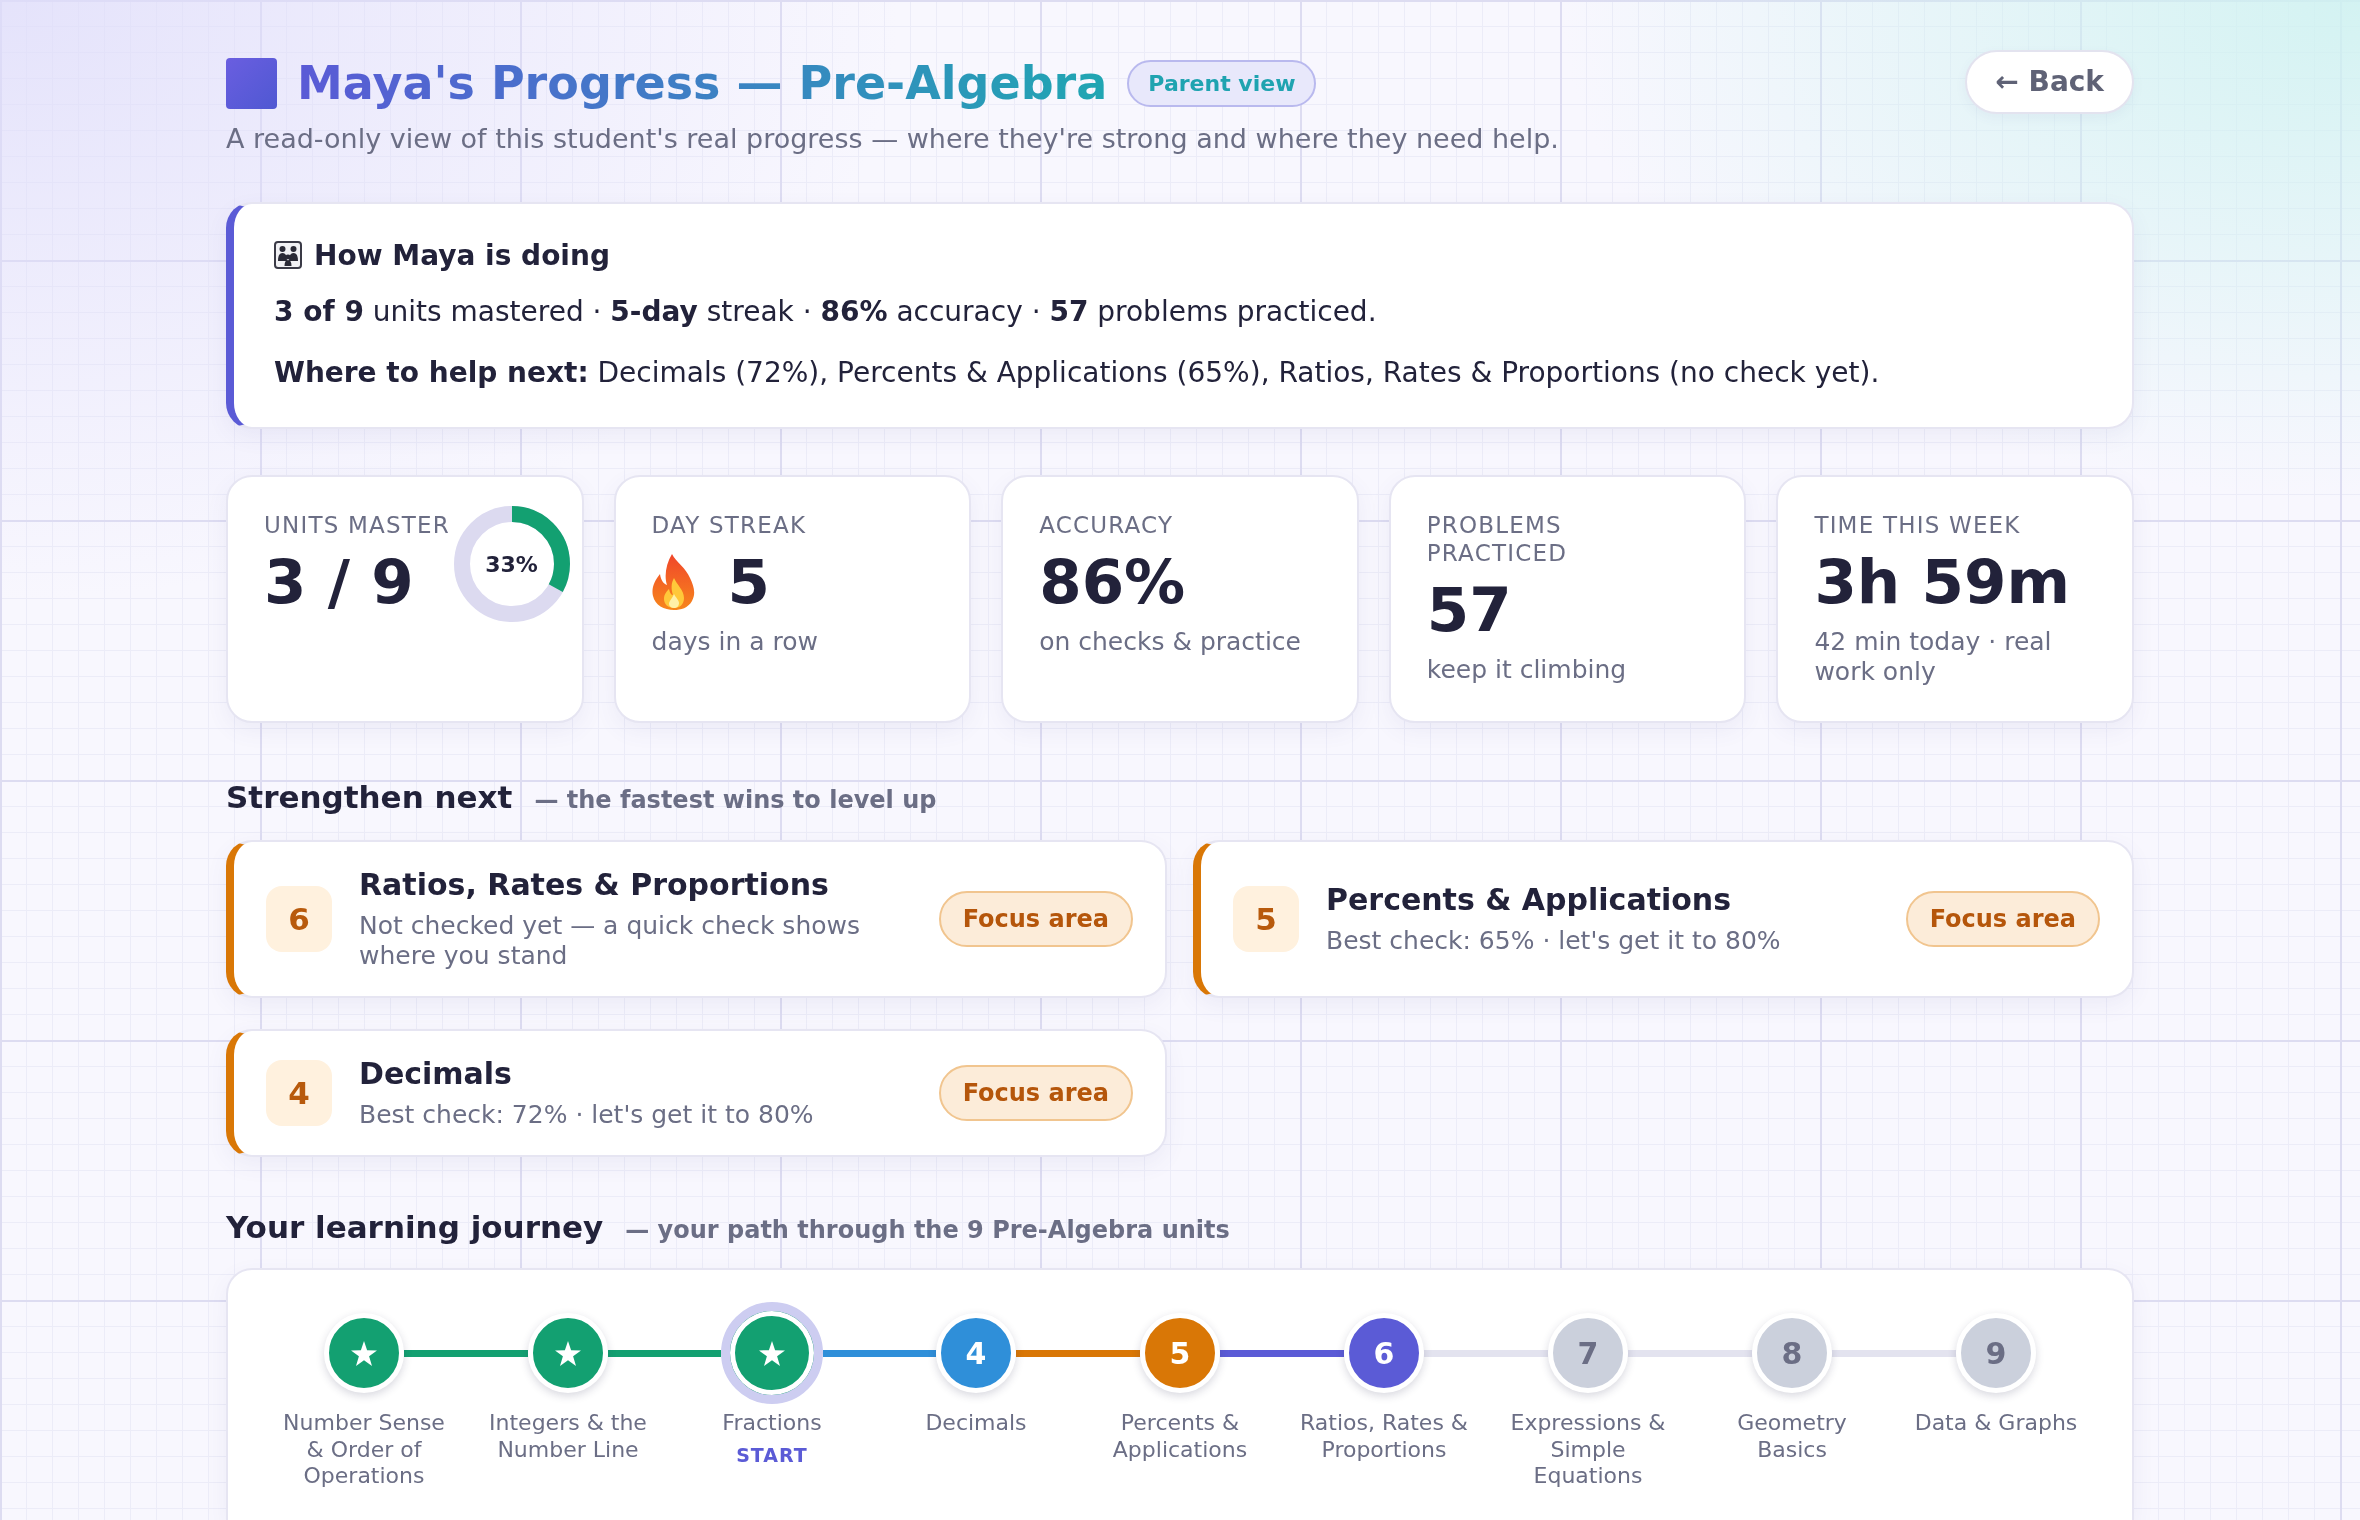 This screenshot has height=1520, width=2360. I want to click on stat-note: on checks & practice, so click(1170, 642).